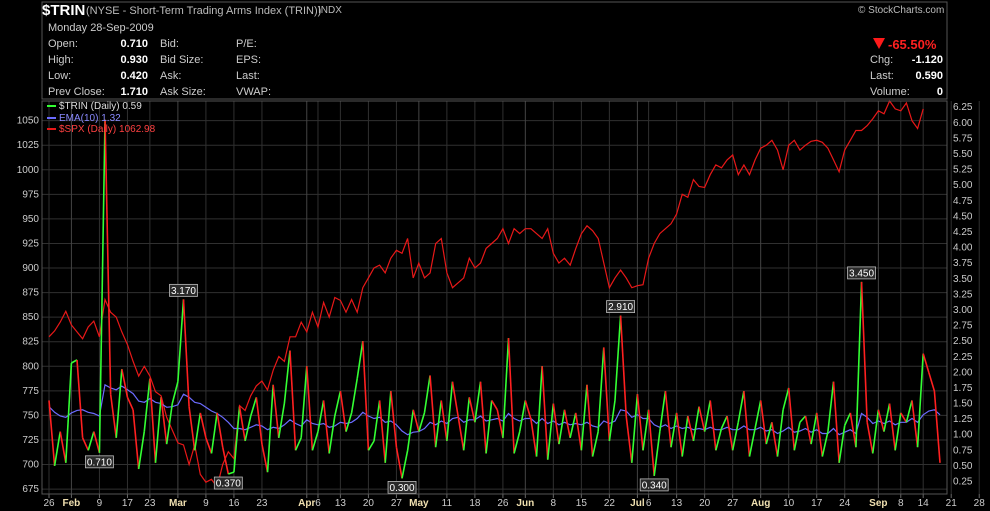 The height and width of the screenshot is (511, 990). Describe the element at coordinates (963, 466) in the screenshot. I see `right-tick-label: 0.50` at that location.